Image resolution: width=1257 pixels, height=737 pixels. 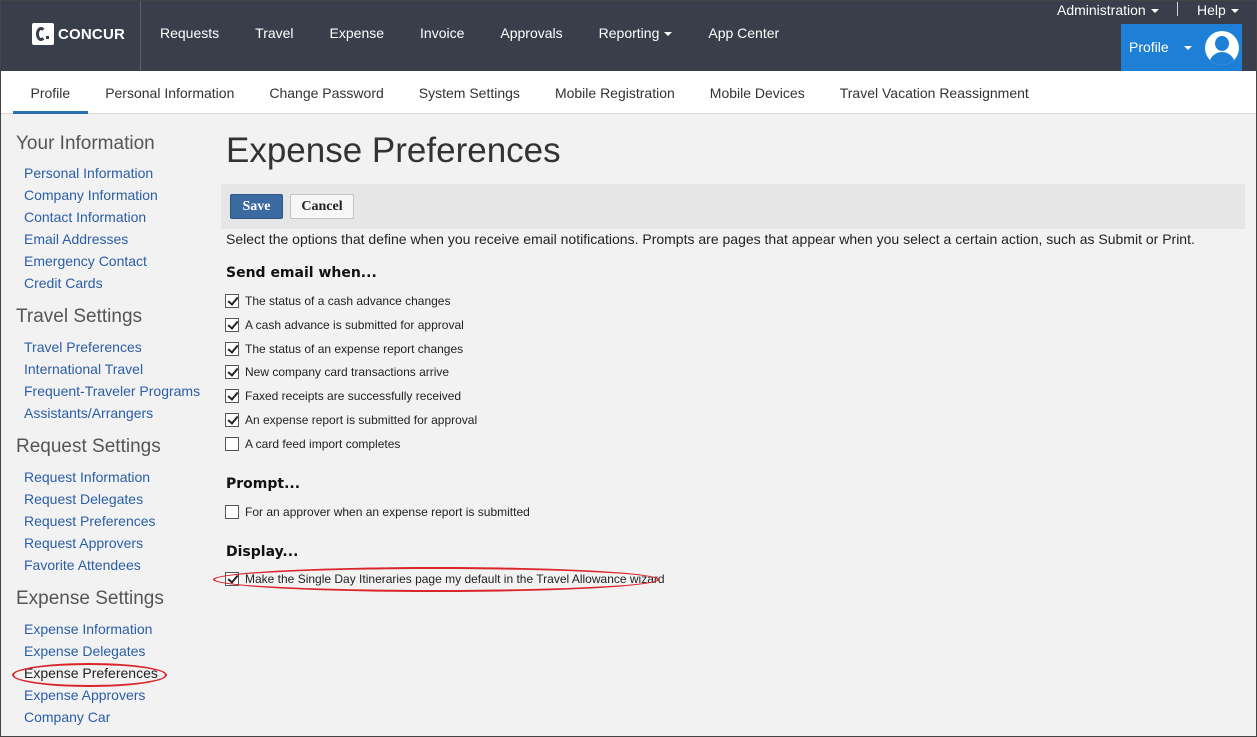 What do you see at coordinates (115, 651) in the screenshot?
I see `sidebar-item-expense-delegates: Expense Delegates` at bounding box center [115, 651].